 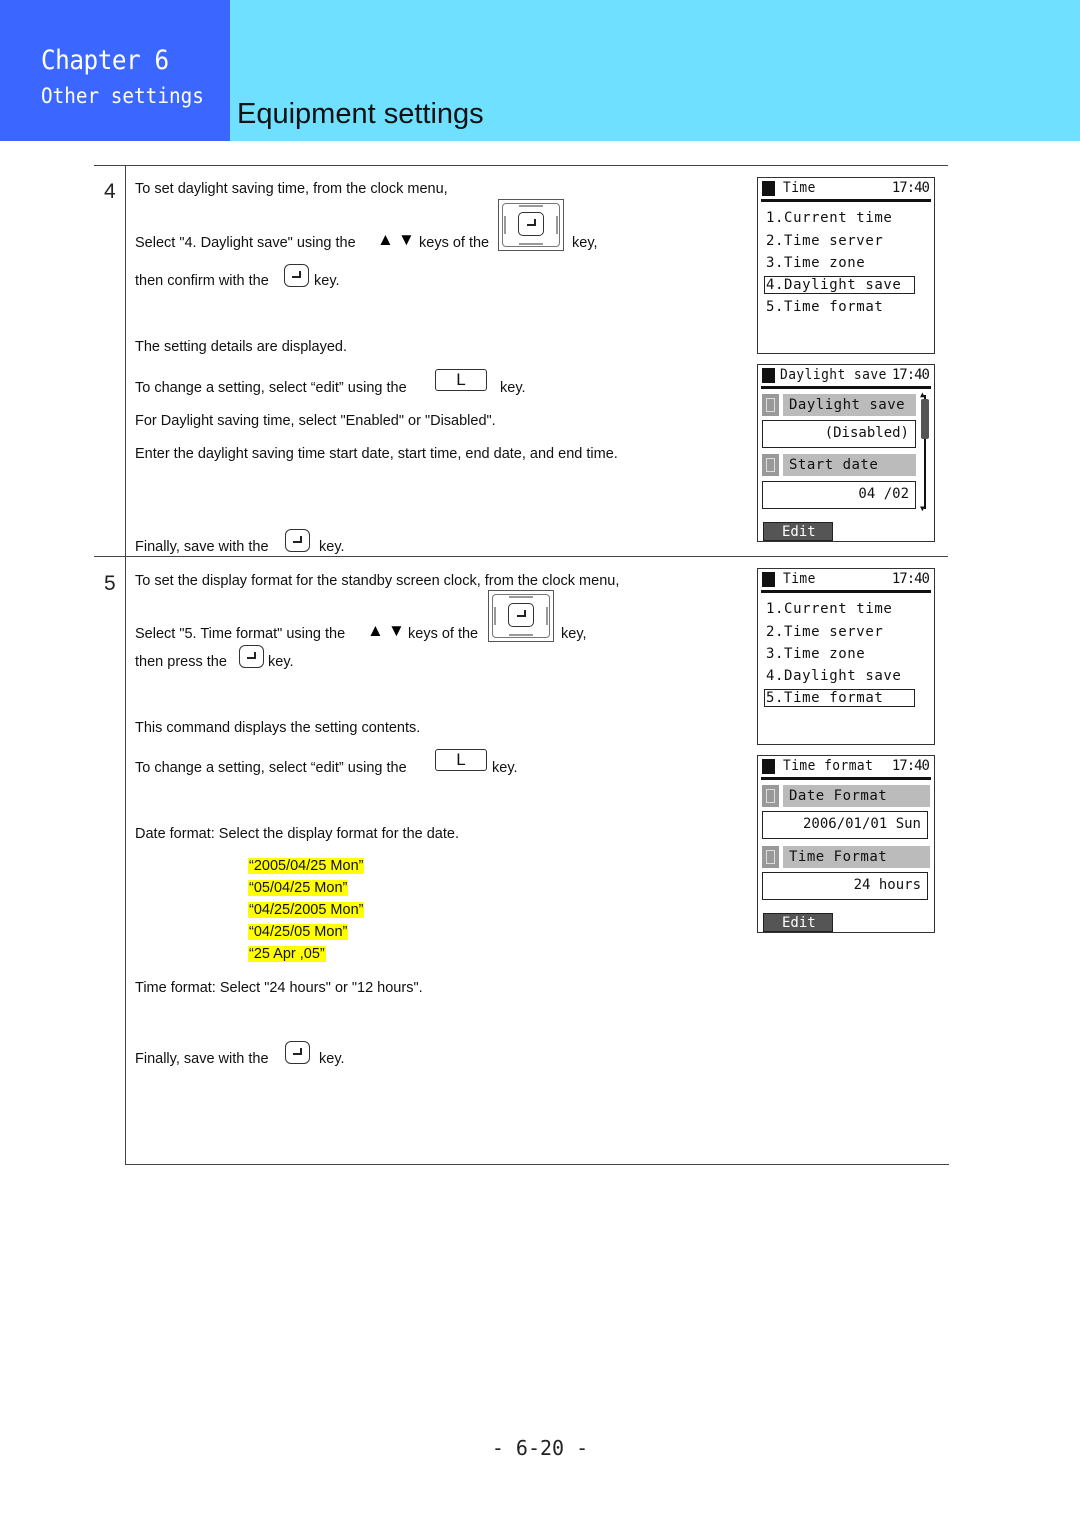 What do you see at coordinates (202, 281) in the screenshot?
I see `step4-line3-text: then confirm with the` at bounding box center [202, 281].